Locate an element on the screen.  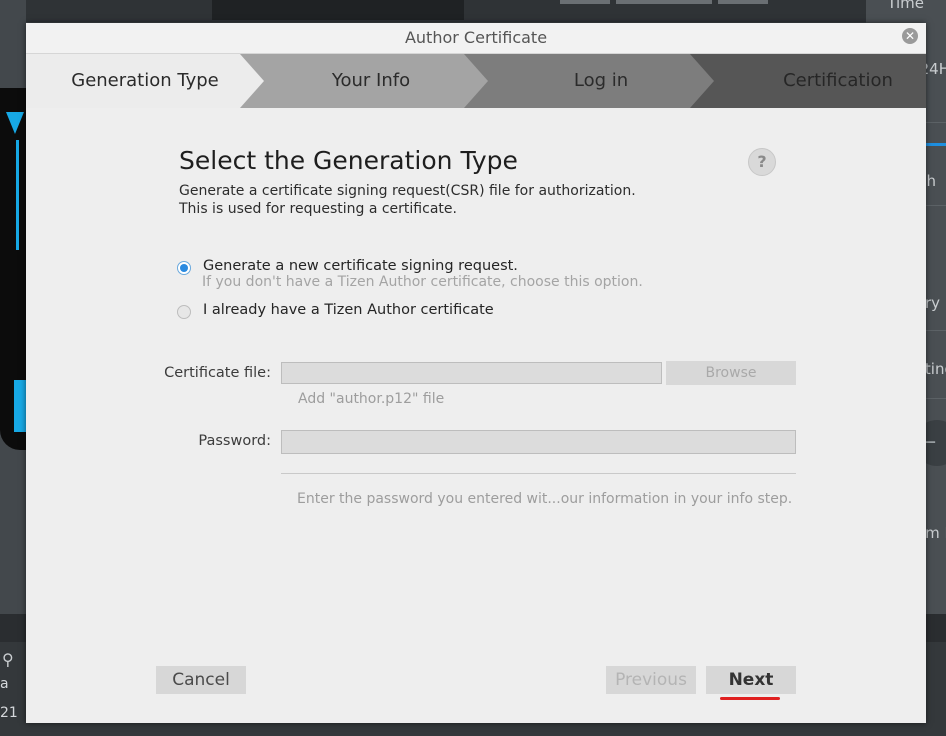
step-label: Generation Type is located at coordinates (145, 80).